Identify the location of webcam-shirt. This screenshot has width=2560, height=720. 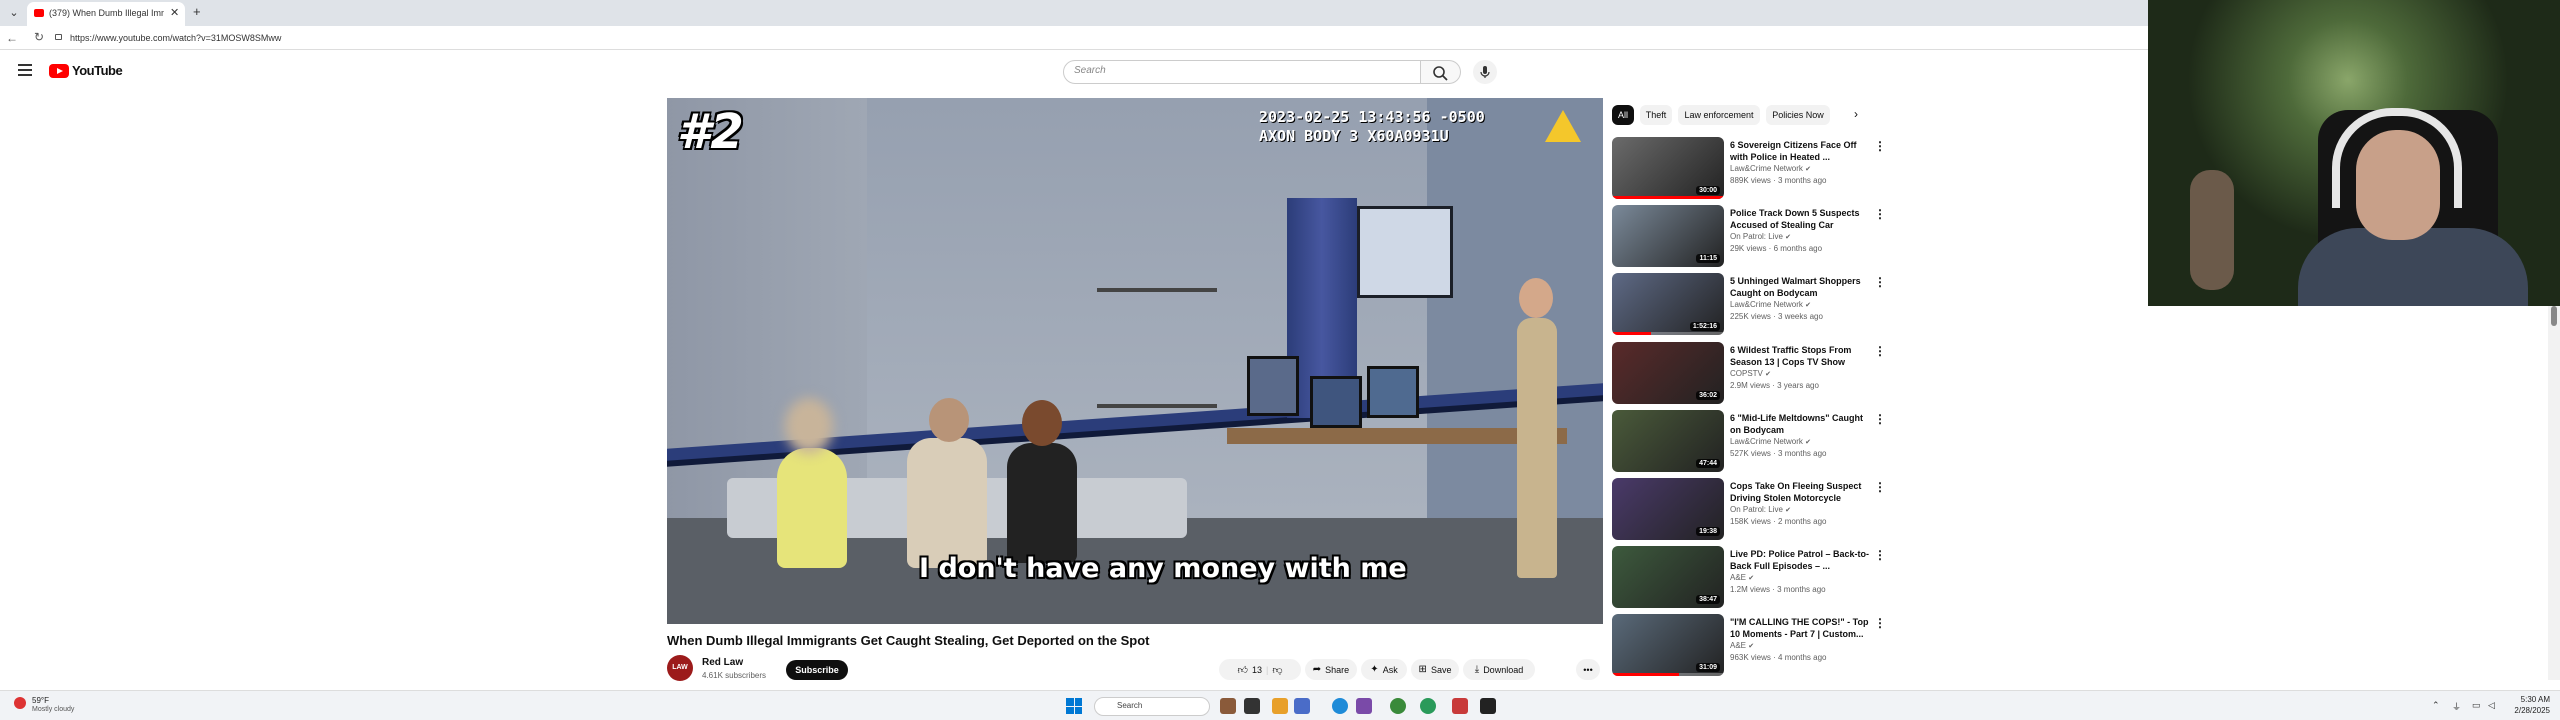
(2413, 267).